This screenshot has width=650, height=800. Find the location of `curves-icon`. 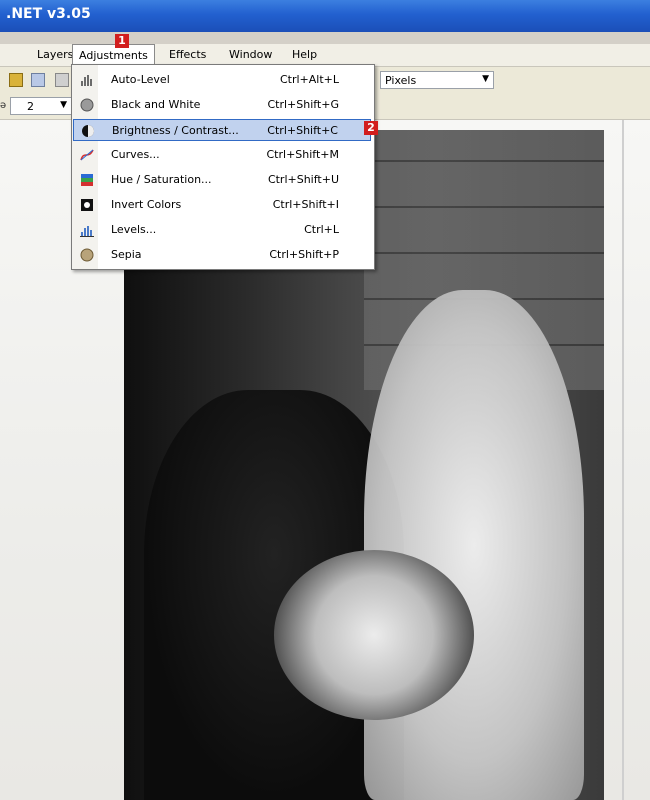

curves-icon is located at coordinates (87, 155).